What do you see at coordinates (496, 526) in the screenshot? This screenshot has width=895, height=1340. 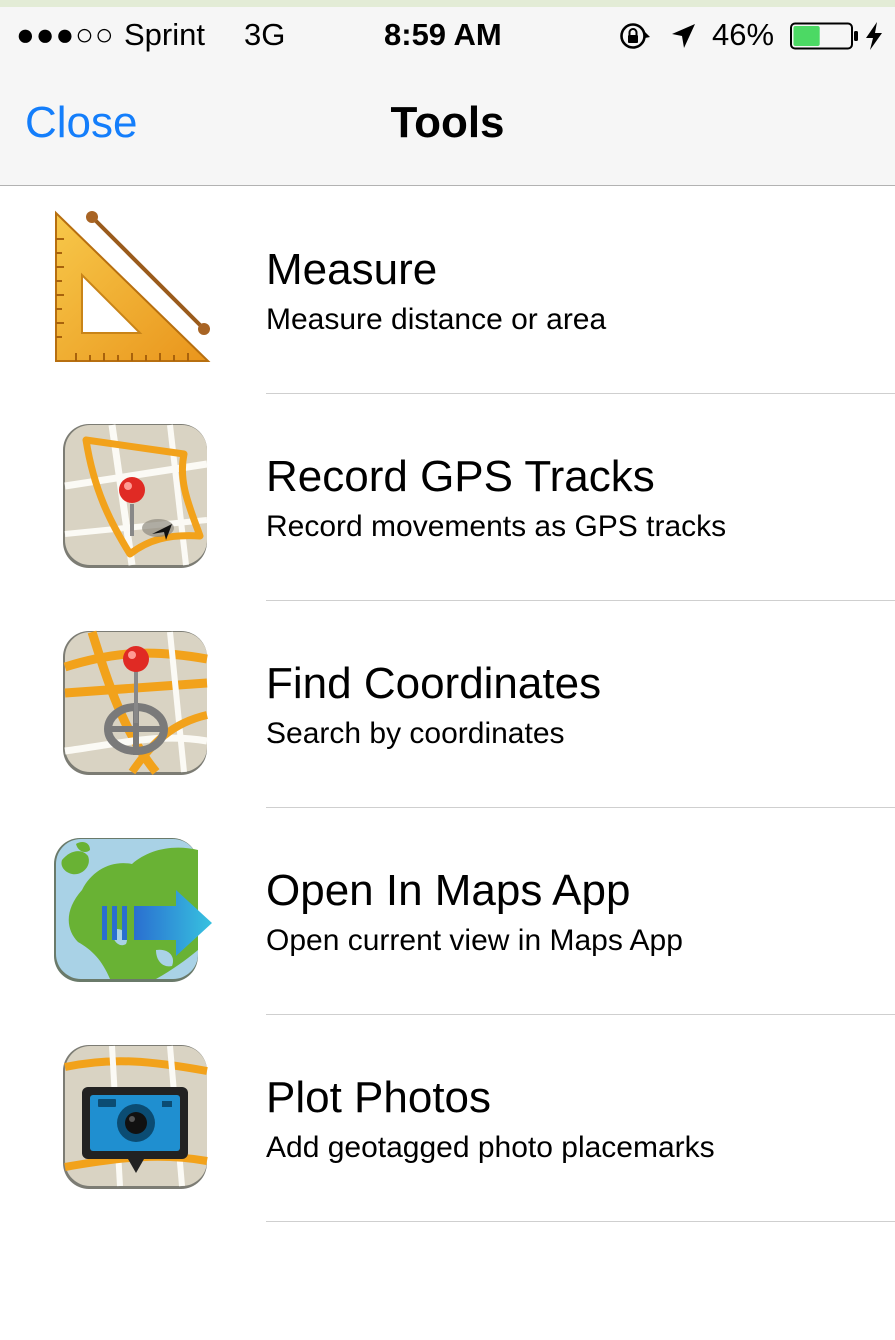 I see `row-subtitle: Record movements as GPS tracks` at bounding box center [496, 526].